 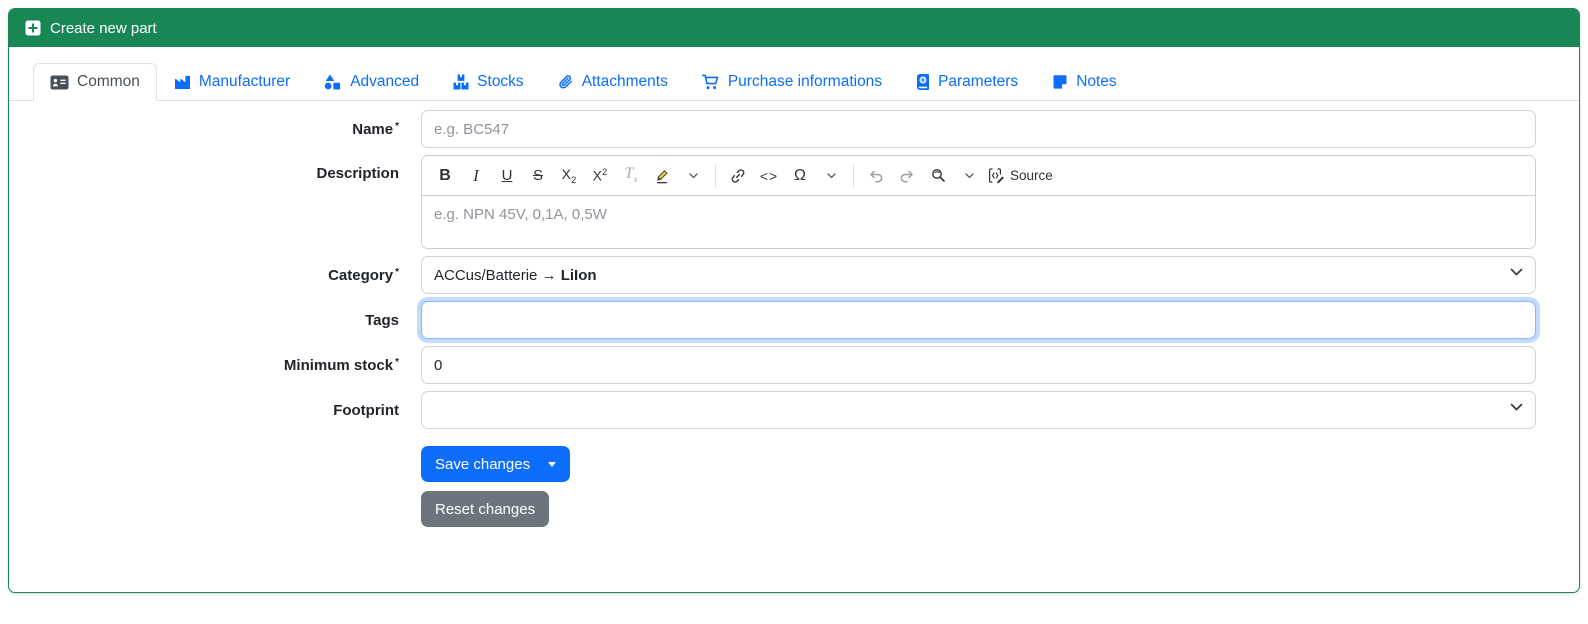 I want to click on redo-icon, so click(x=906, y=176).